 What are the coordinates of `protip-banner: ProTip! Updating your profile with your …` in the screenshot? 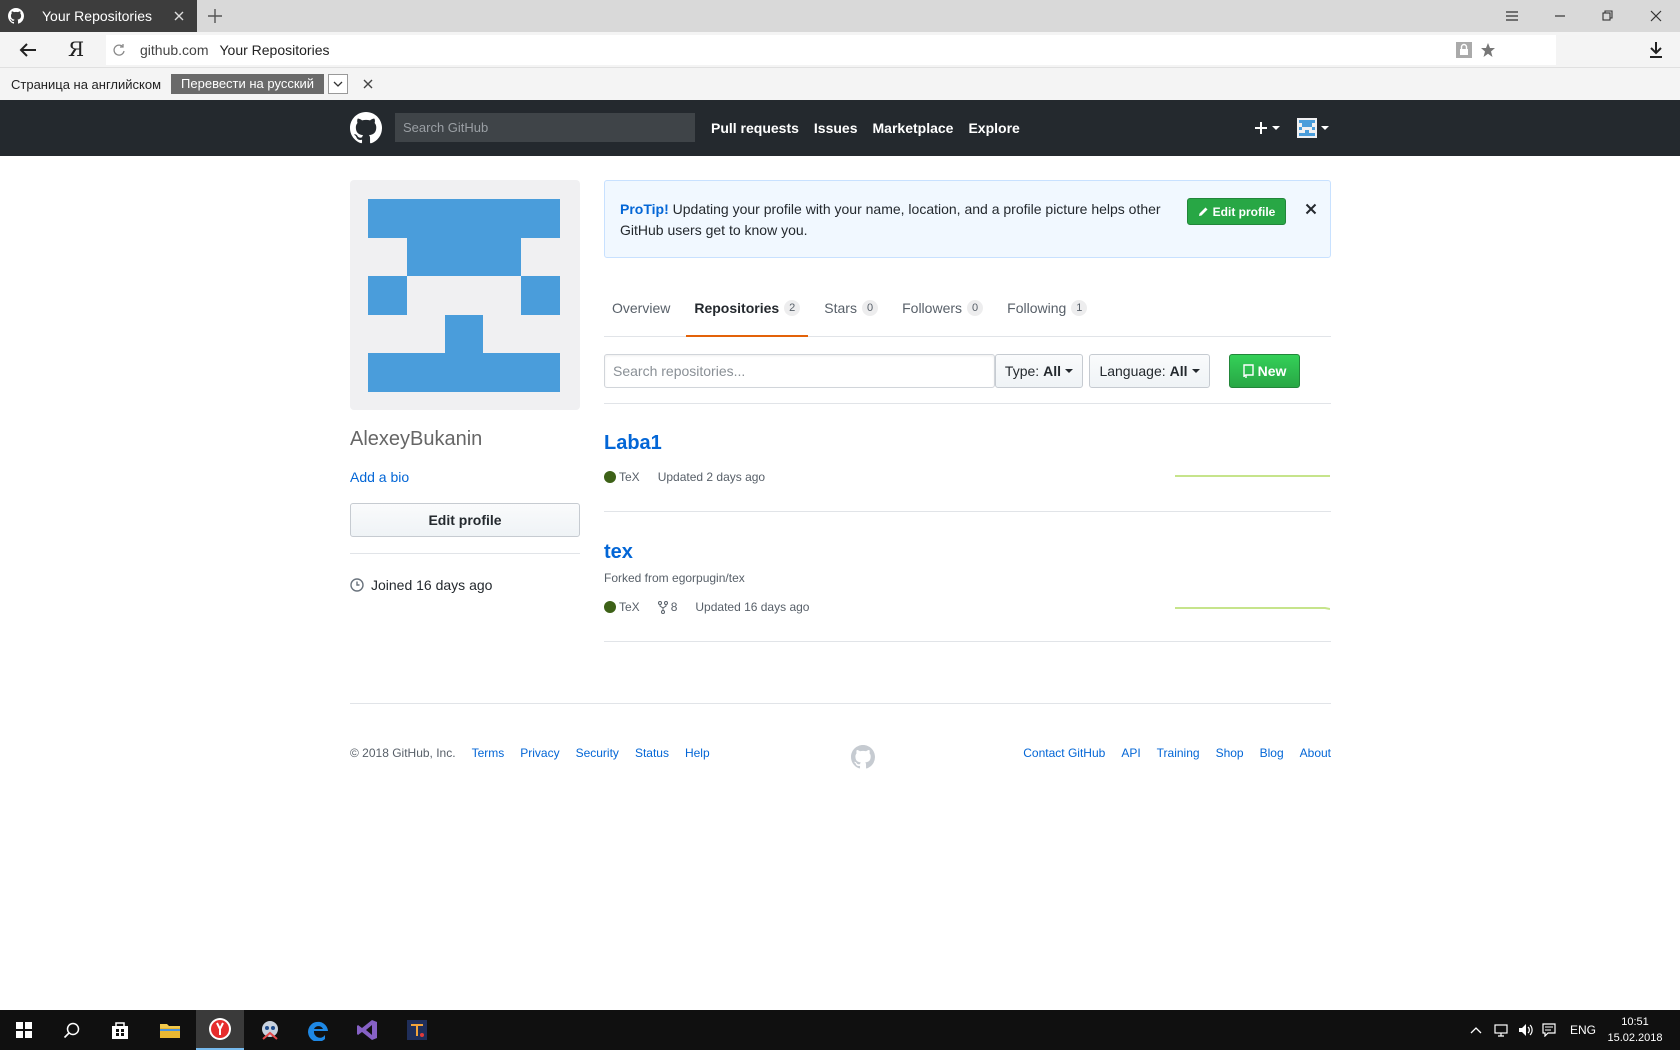 It's located at (967, 219).